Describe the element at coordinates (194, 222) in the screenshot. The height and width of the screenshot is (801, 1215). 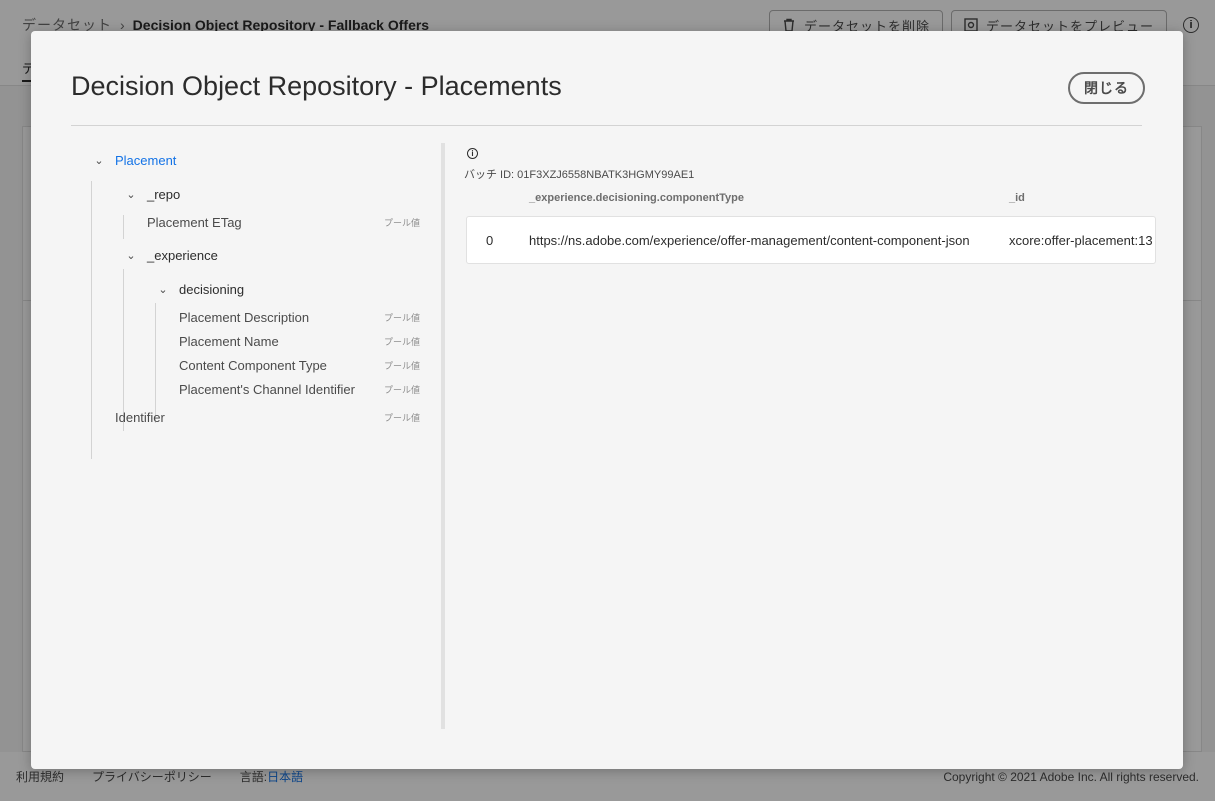
I see `tree-leaf-label: Placement ETag` at that location.